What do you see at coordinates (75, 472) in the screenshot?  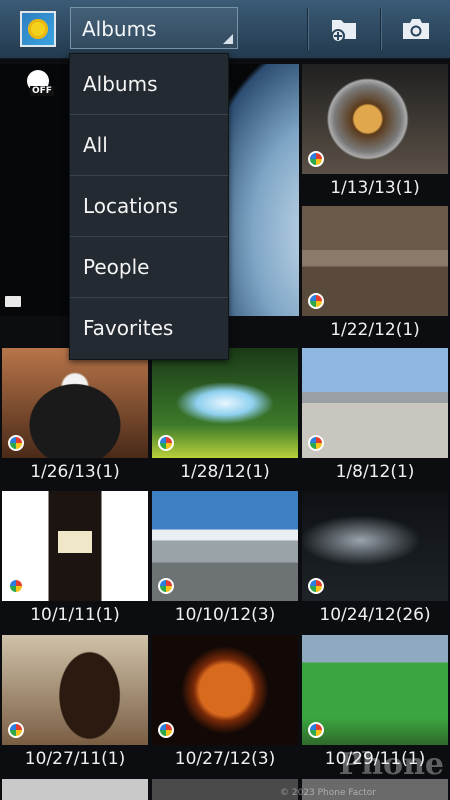 I see `album-caption: 1/26/13(1)` at bounding box center [75, 472].